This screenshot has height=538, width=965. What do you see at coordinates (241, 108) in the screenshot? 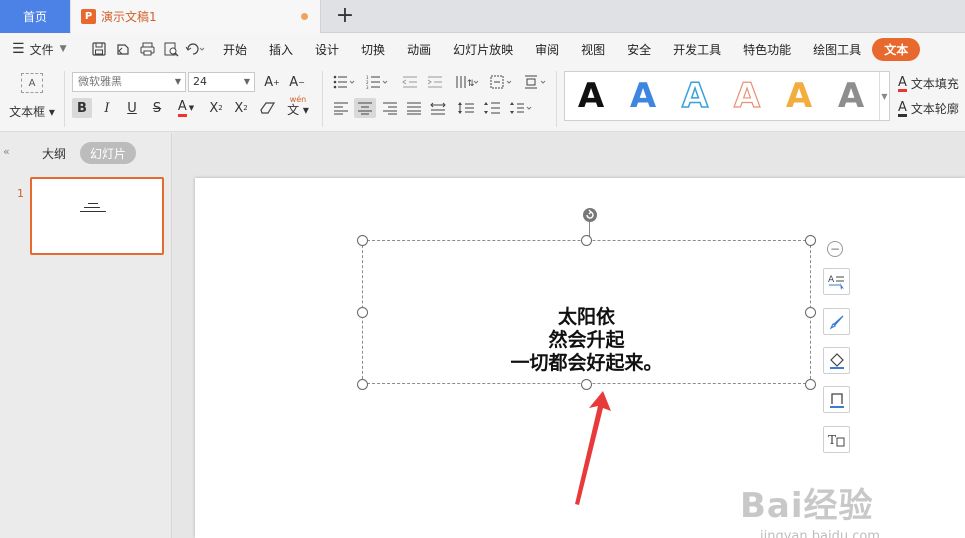
I see `subscript-icon: X2` at bounding box center [241, 108].